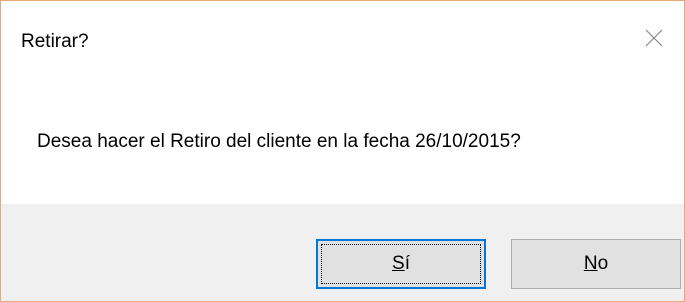  I want to click on yes-button-label: Sí, so click(401, 264).